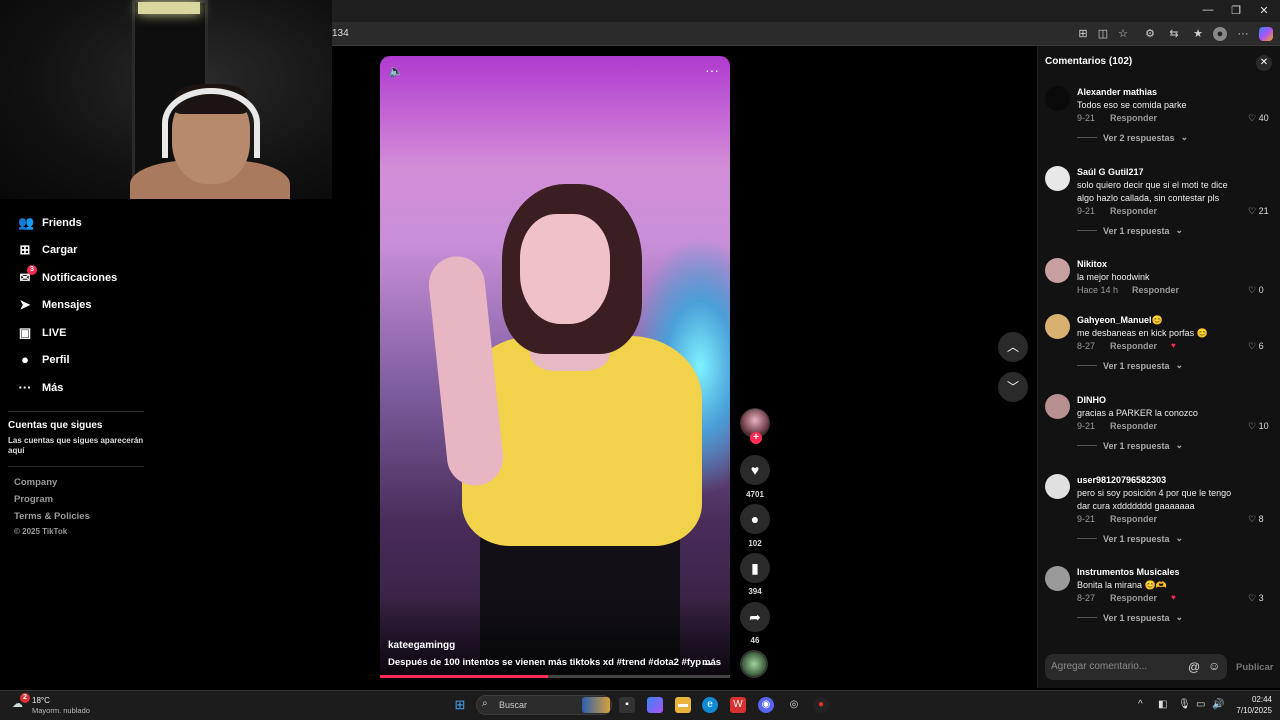 The height and width of the screenshot is (720, 1280). What do you see at coordinates (396, 72) in the screenshot?
I see `volume-icon: 🔈` at bounding box center [396, 72].